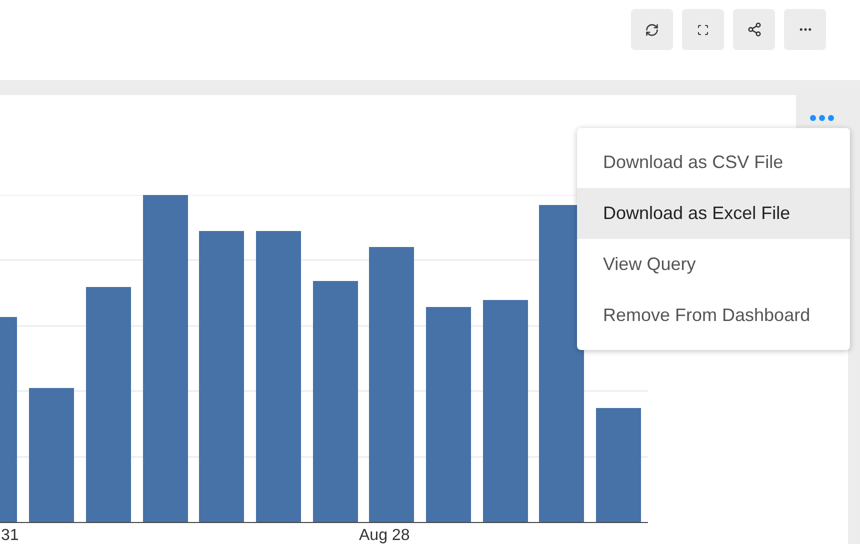  I want to click on menu-item: Download as CSV File, so click(713, 162).